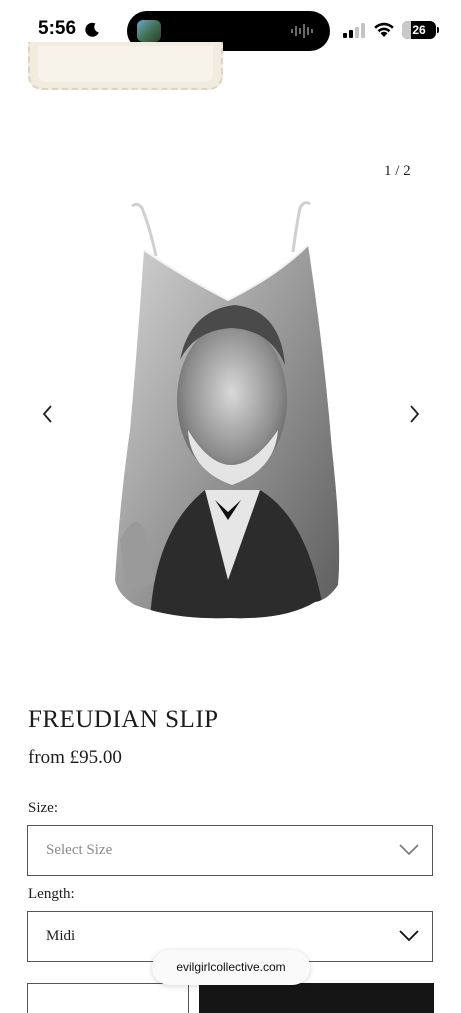  I want to click on battery-level: 26, so click(419, 30).